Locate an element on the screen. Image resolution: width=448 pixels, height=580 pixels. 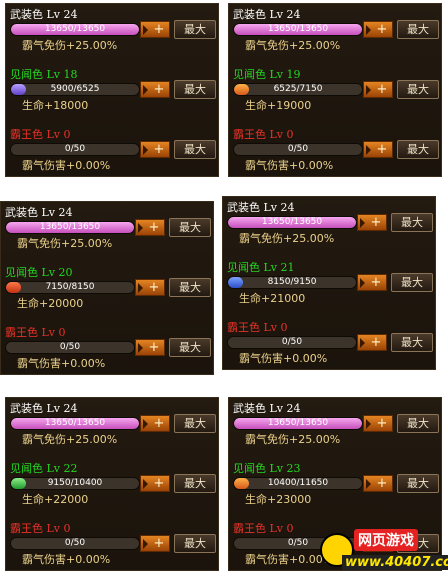
watermark-line1: 网页游戏 is located at coordinates (386, 540).